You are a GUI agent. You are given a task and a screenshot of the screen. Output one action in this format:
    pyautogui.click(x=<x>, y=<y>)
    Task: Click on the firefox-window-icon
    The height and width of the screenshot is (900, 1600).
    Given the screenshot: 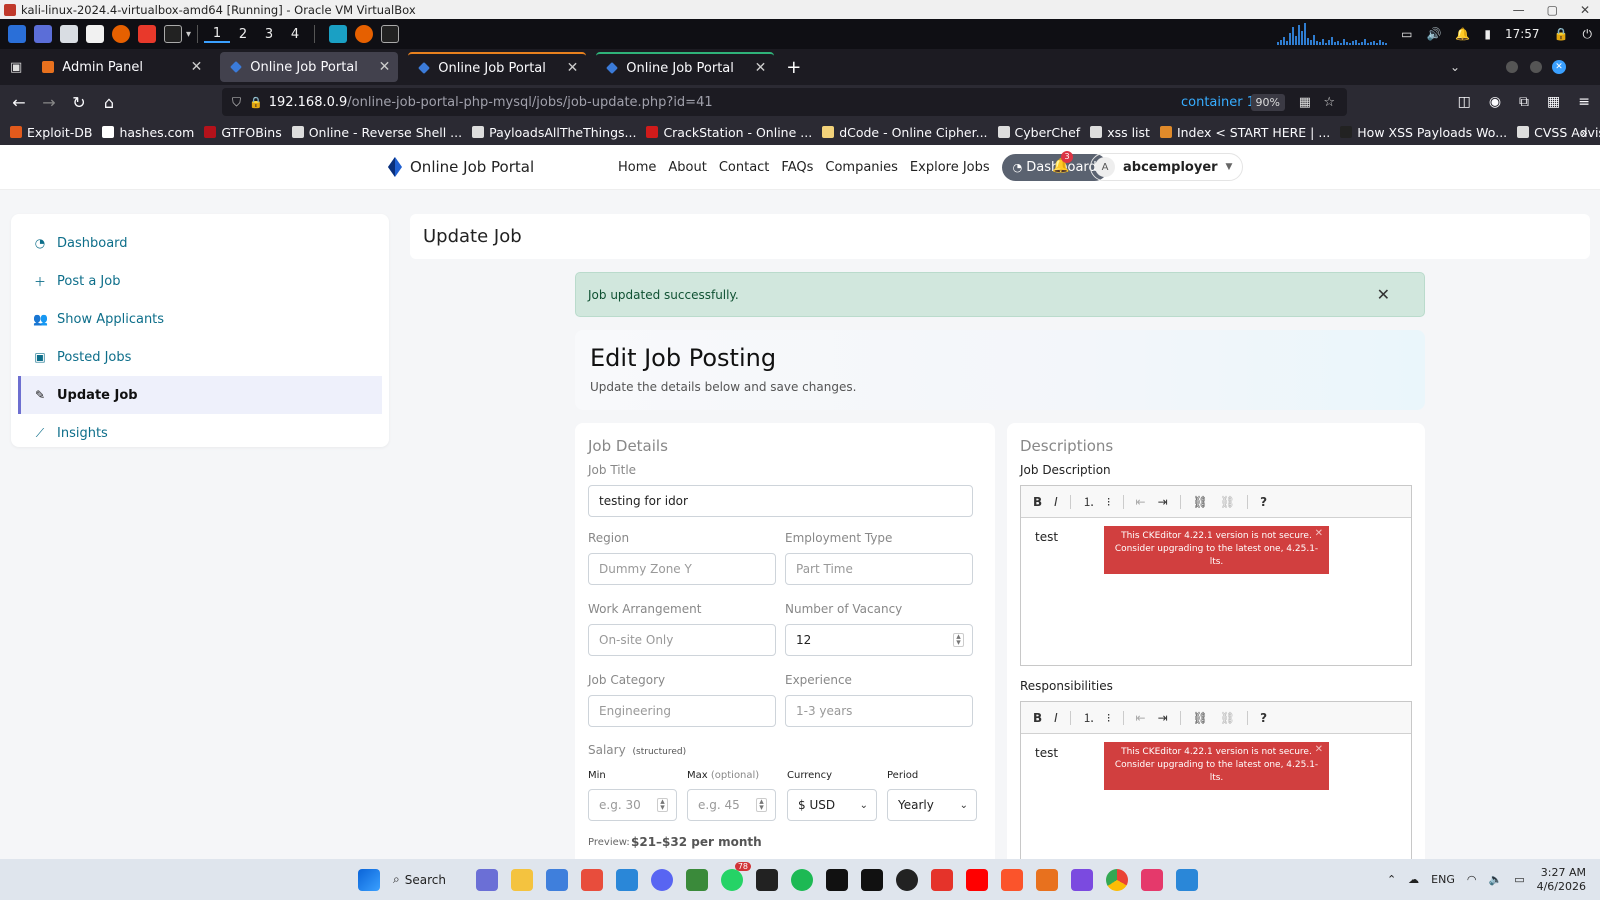 What is the action you would take?
    pyautogui.click(x=364, y=34)
    